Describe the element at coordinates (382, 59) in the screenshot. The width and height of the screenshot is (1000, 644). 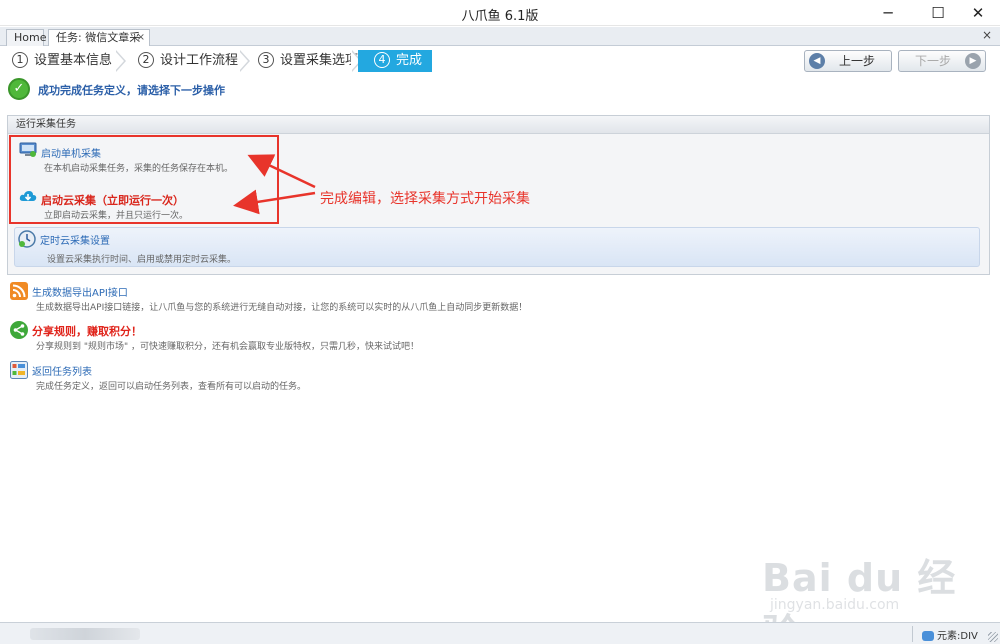
I see `step-number: 4` at that location.